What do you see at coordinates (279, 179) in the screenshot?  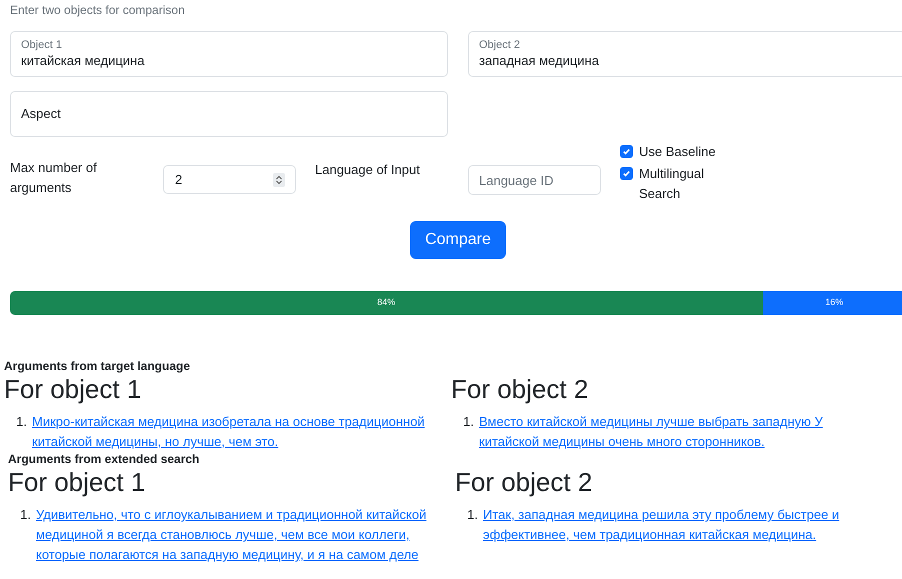 I see `spinner-icon` at bounding box center [279, 179].